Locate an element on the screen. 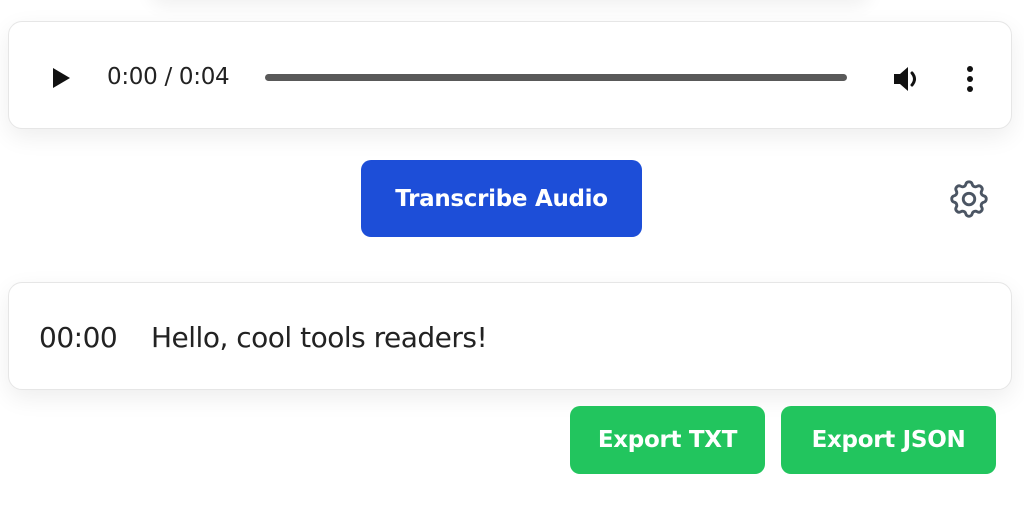  volume-icon is located at coordinates (905, 79).